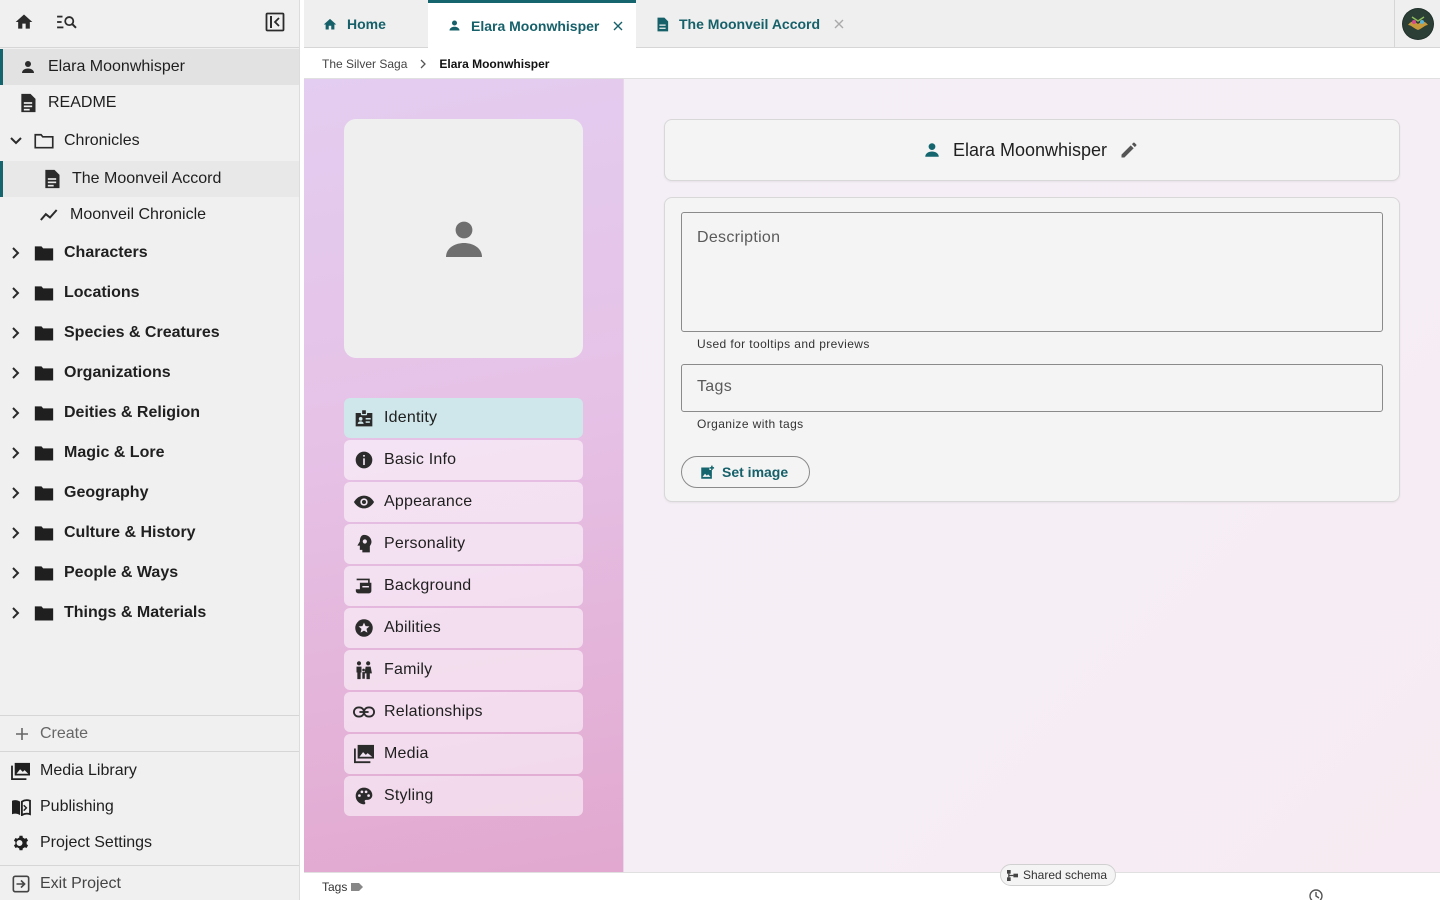  I want to click on breadcrumb-parent: The Silver Saga, so click(364, 64).